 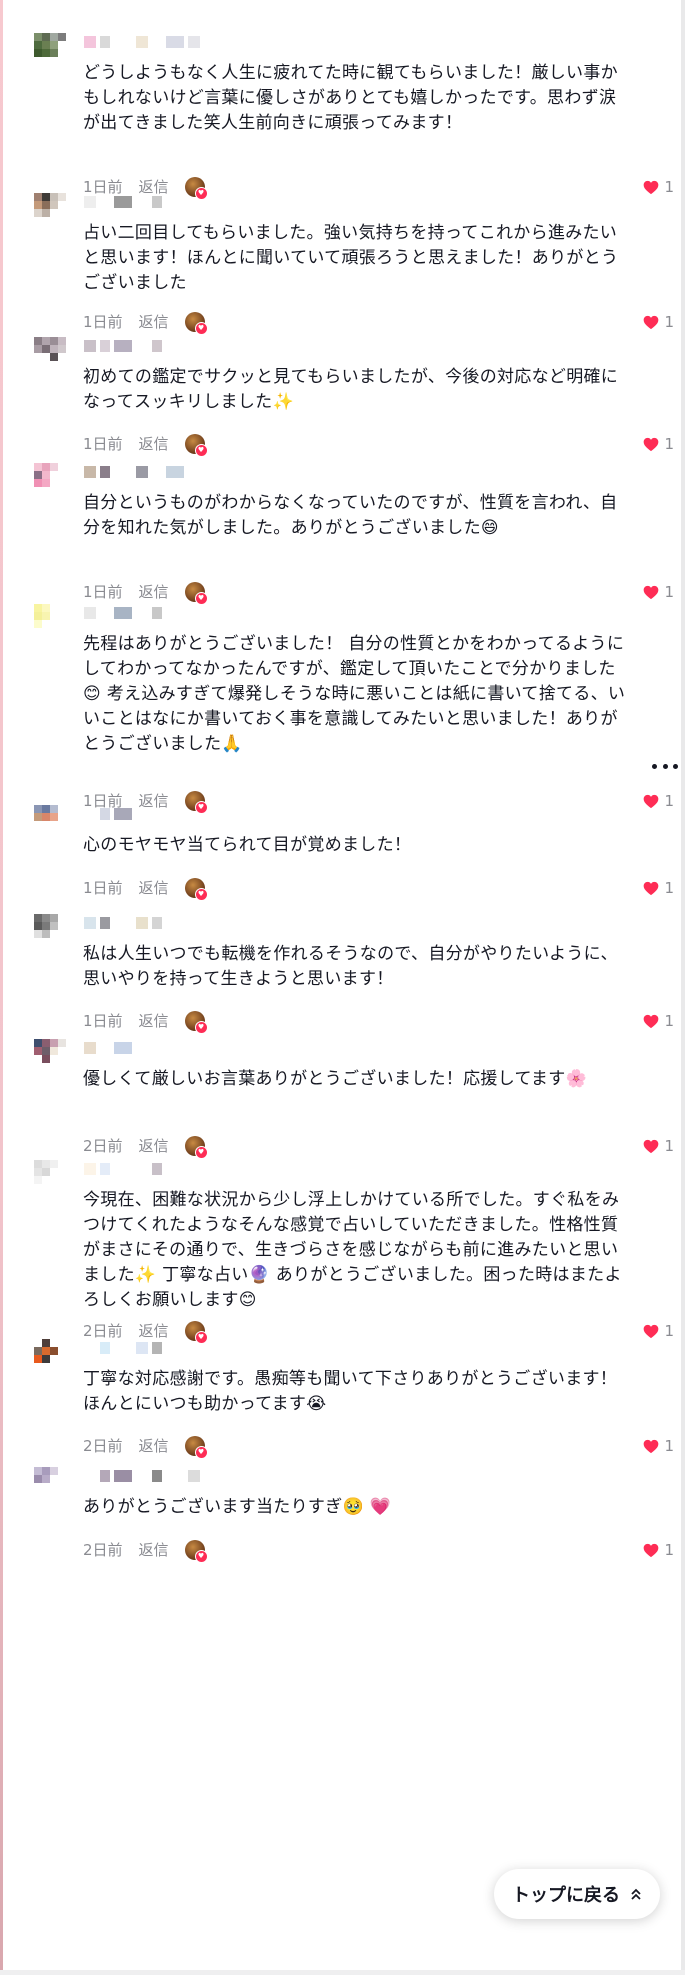 I want to click on more-options-icon, so click(x=665, y=767).